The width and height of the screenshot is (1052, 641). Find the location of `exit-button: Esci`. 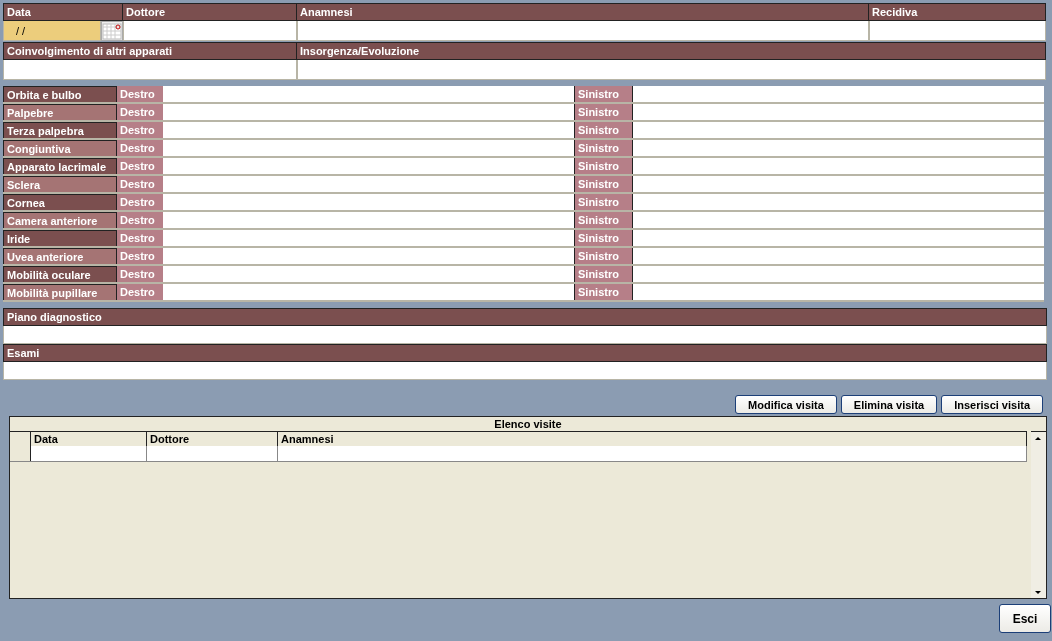

exit-button: Esci is located at coordinates (1025, 618).